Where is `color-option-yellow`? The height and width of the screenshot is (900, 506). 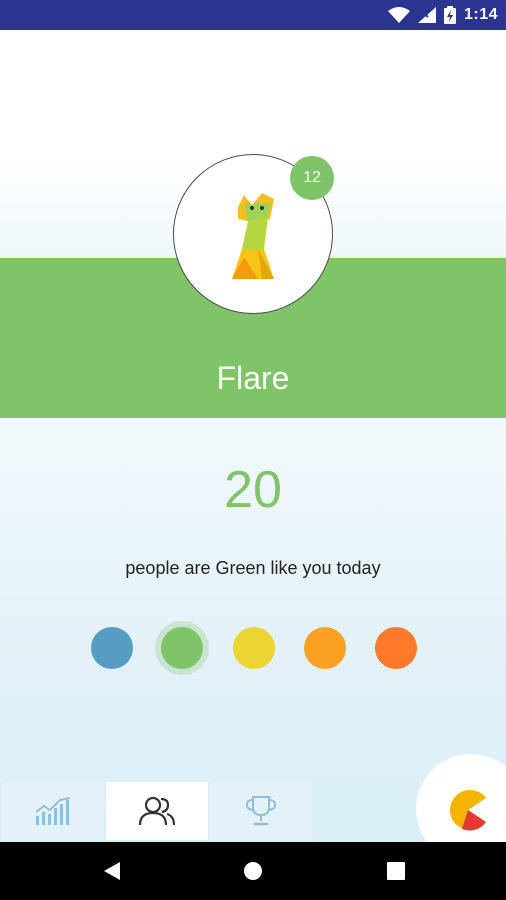 color-option-yellow is located at coordinates (254, 648).